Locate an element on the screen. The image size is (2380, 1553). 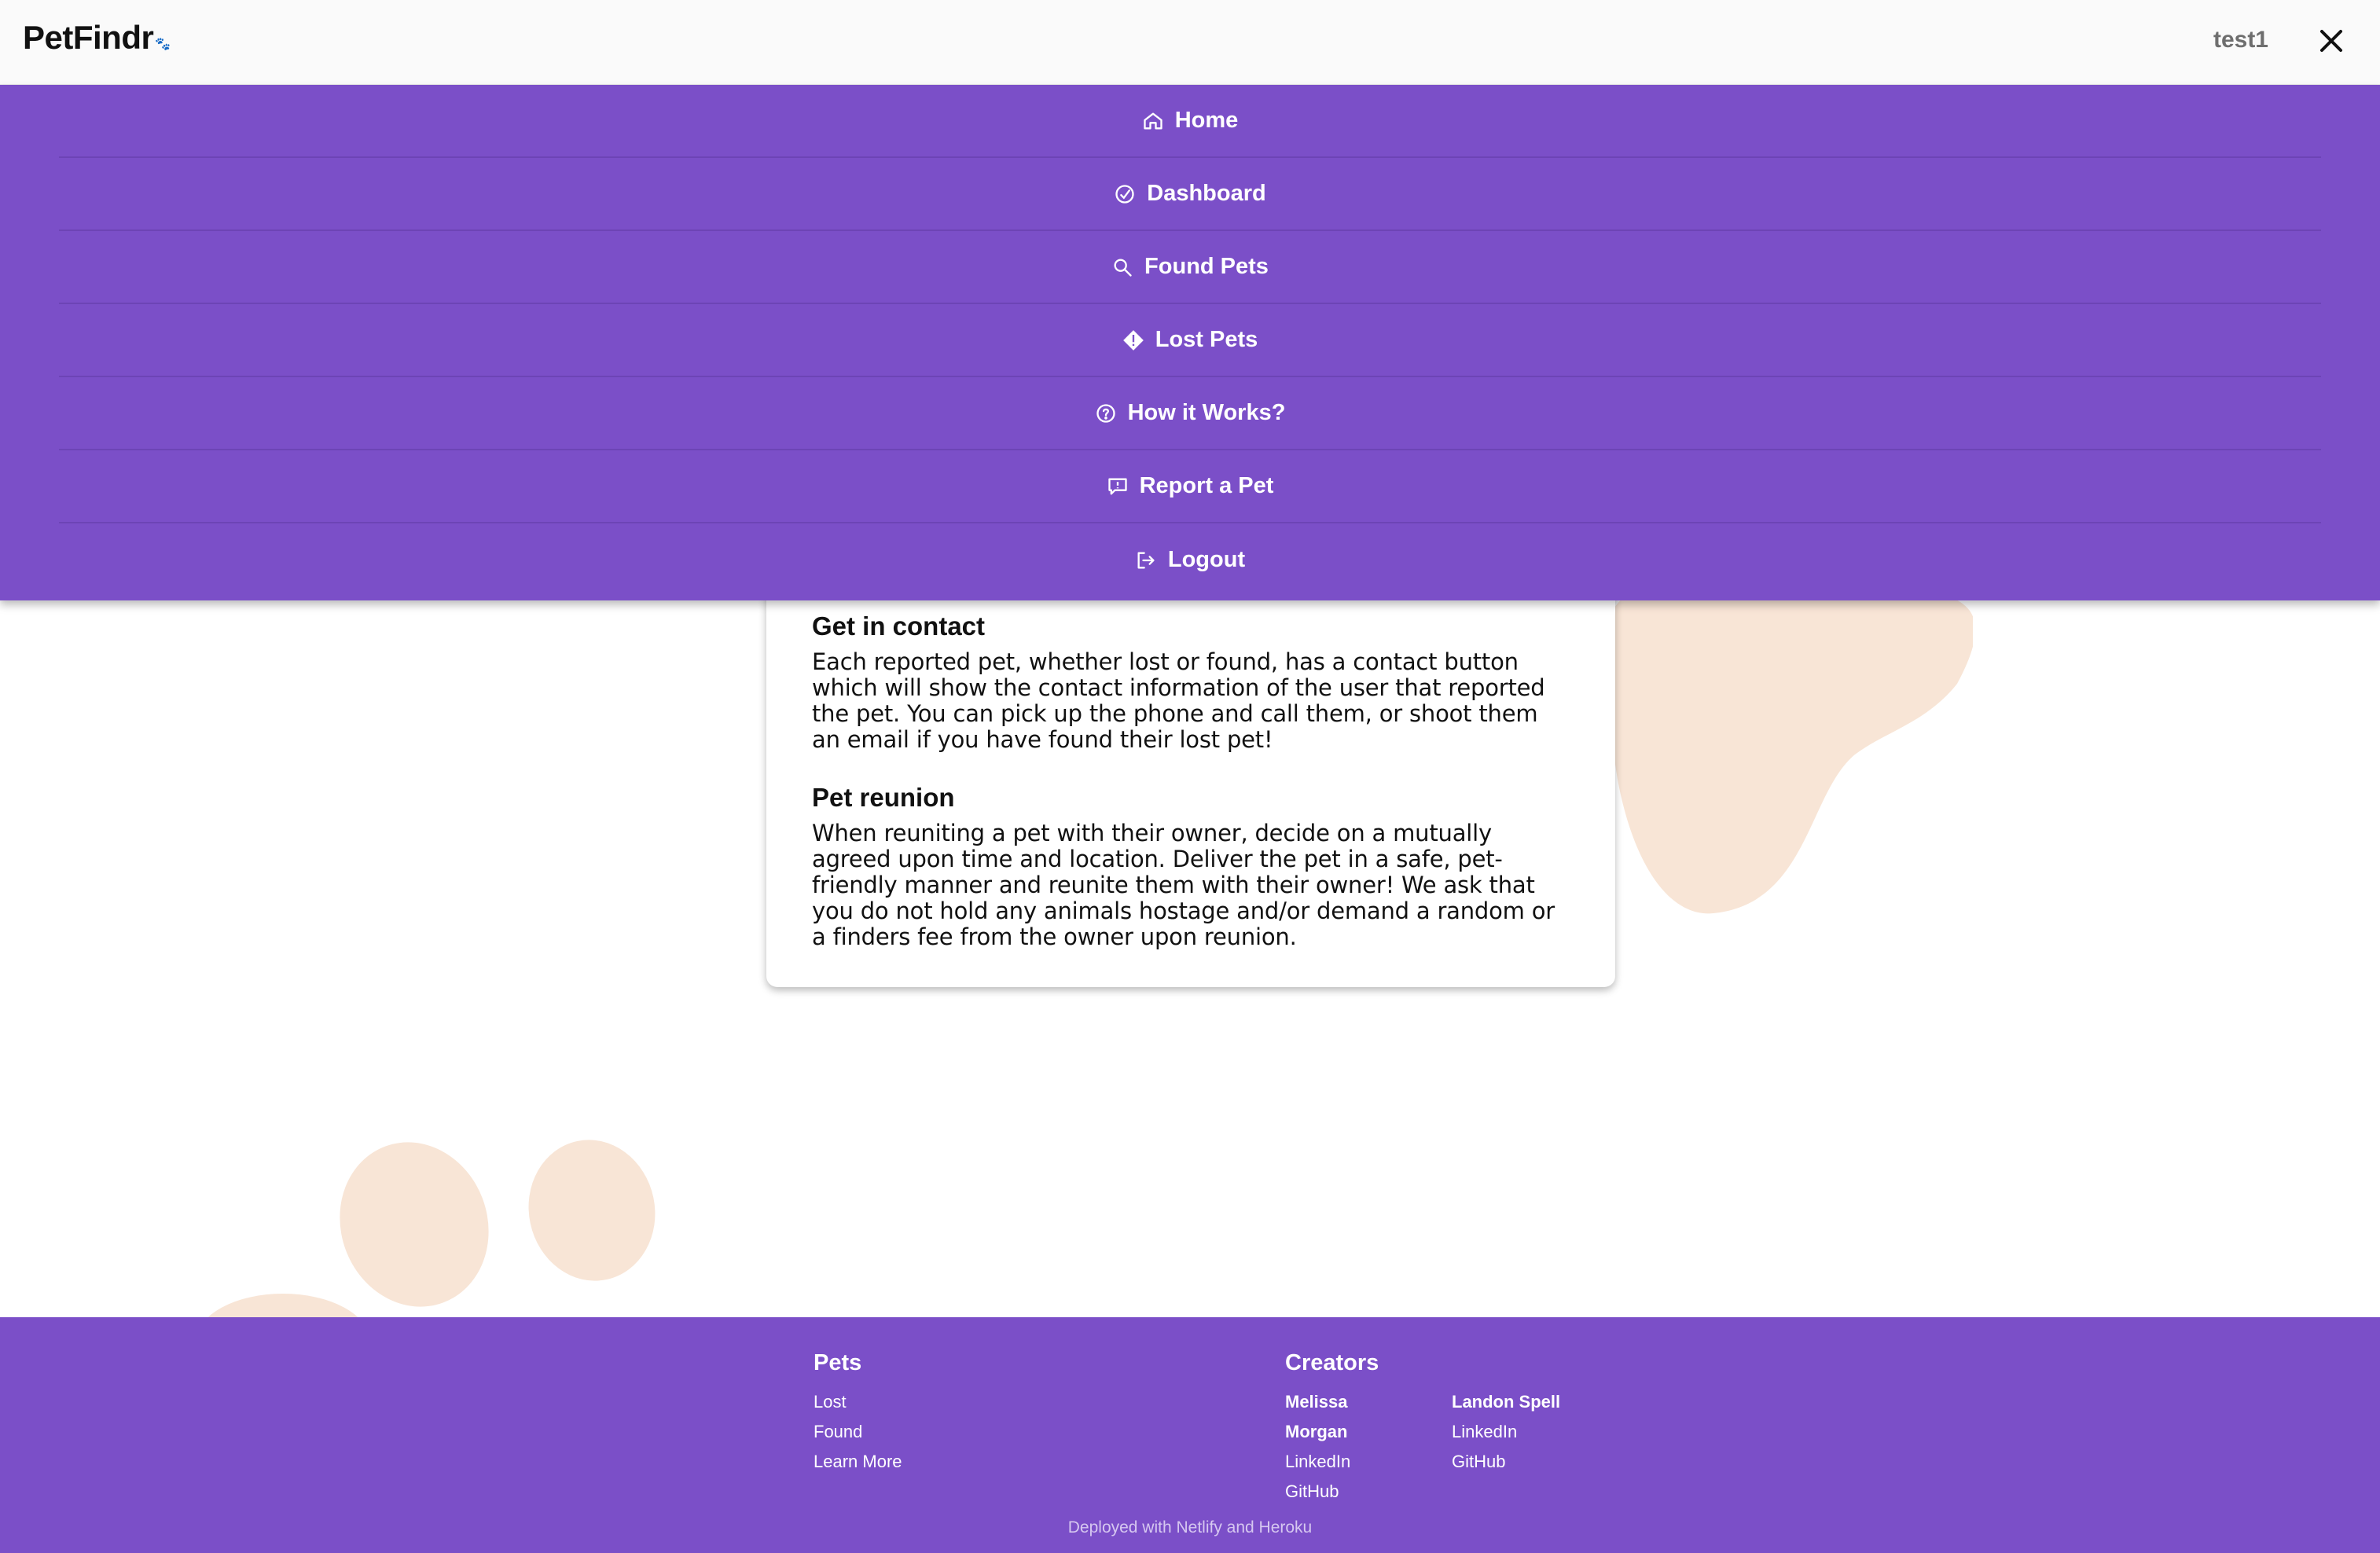
brand-logo-text: PetFindr is located at coordinates (88, 38).